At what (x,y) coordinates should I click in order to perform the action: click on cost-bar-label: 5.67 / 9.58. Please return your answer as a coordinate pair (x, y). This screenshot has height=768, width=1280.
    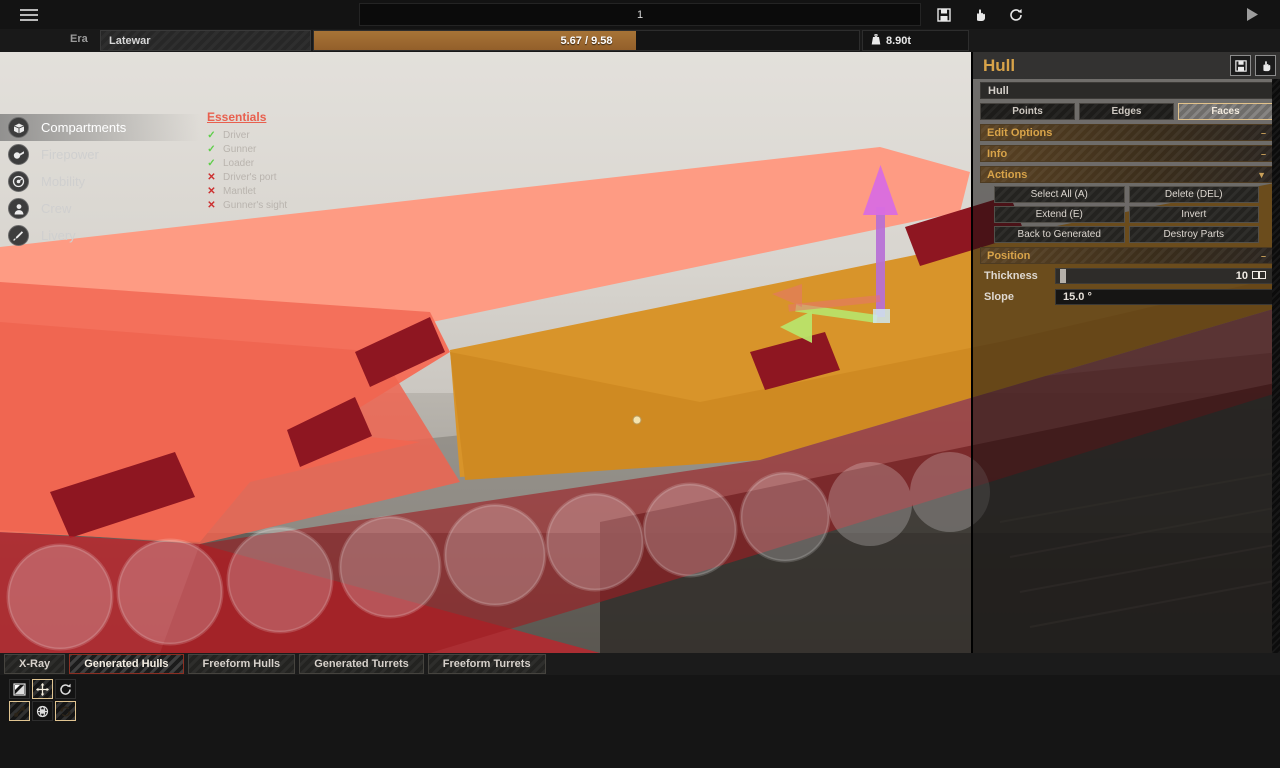
    Looking at the image, I should click on (586, 40).